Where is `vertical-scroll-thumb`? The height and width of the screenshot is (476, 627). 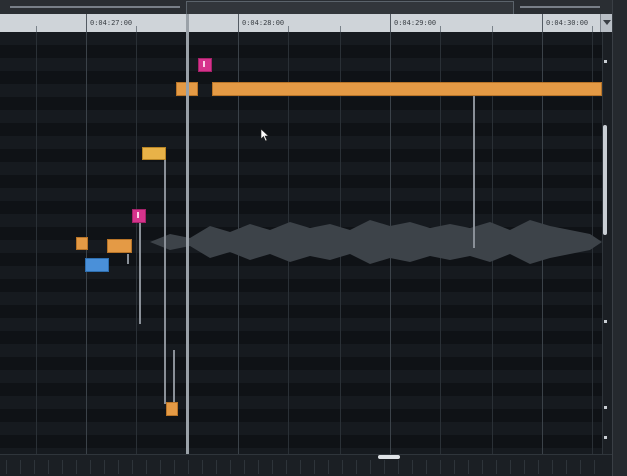
vertical-scroll-thumb is located at coordinates (605, 180).